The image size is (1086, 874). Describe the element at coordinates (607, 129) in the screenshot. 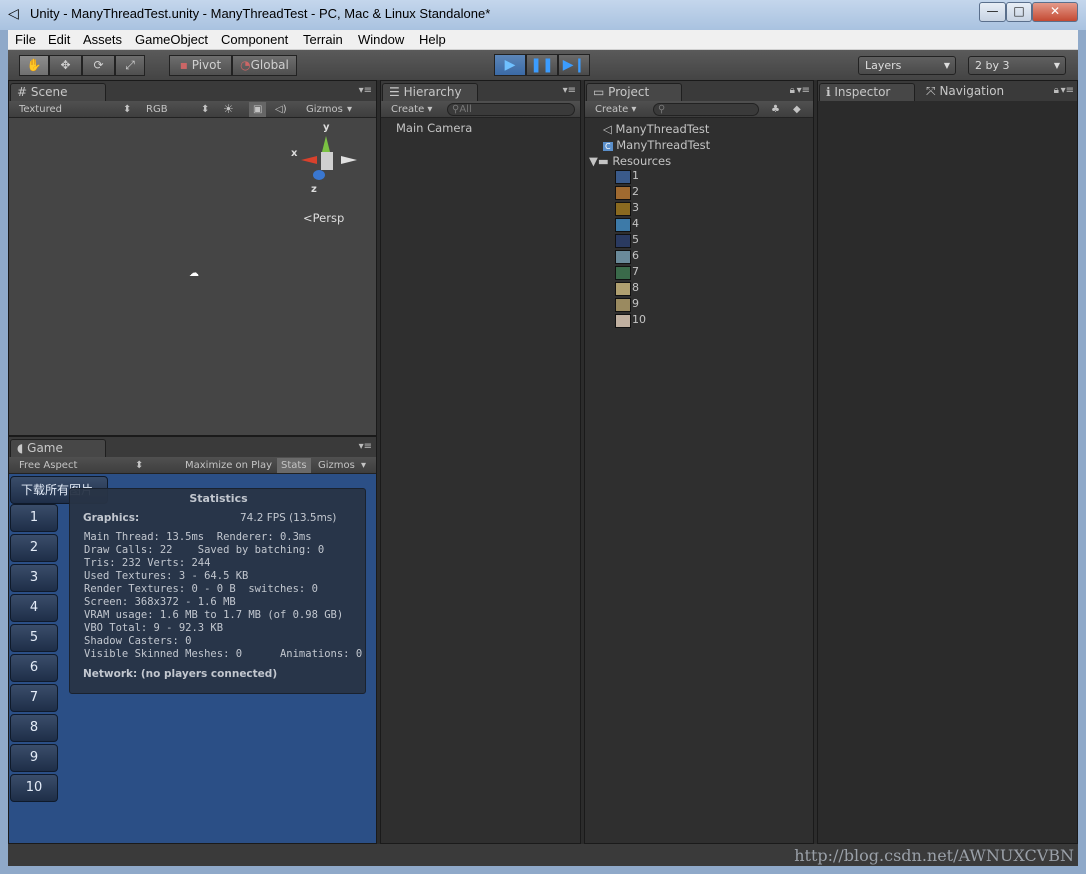

I see `unity-scene-icon: ◁` at that location.